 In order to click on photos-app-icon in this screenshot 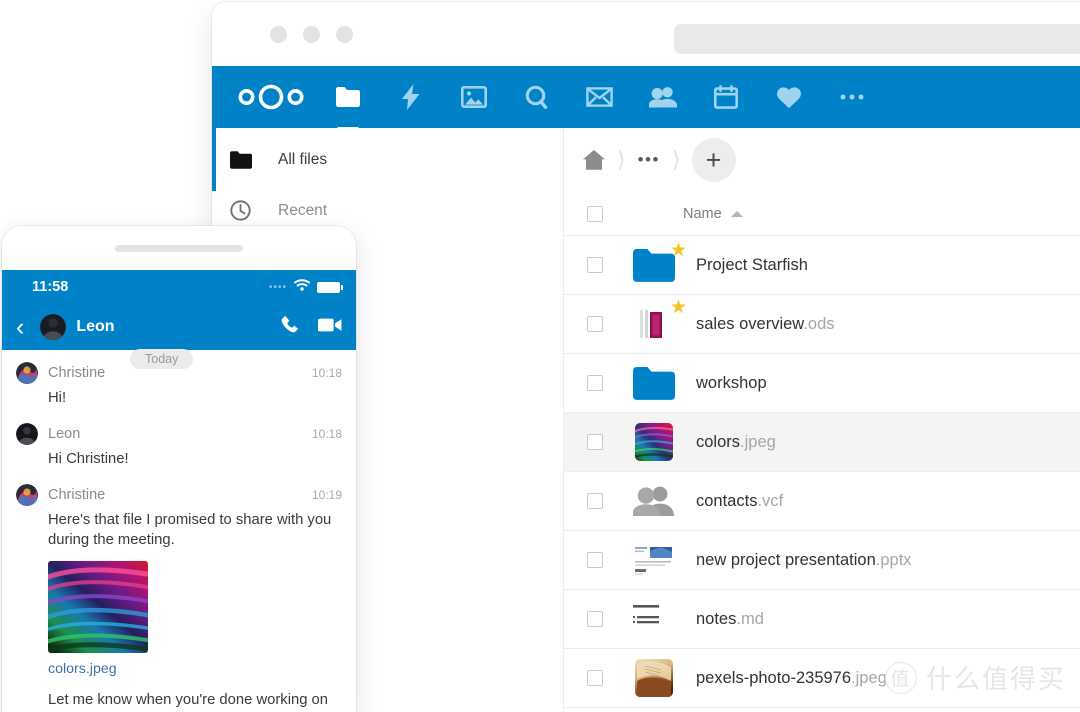, I will do `click(473, 97)`.